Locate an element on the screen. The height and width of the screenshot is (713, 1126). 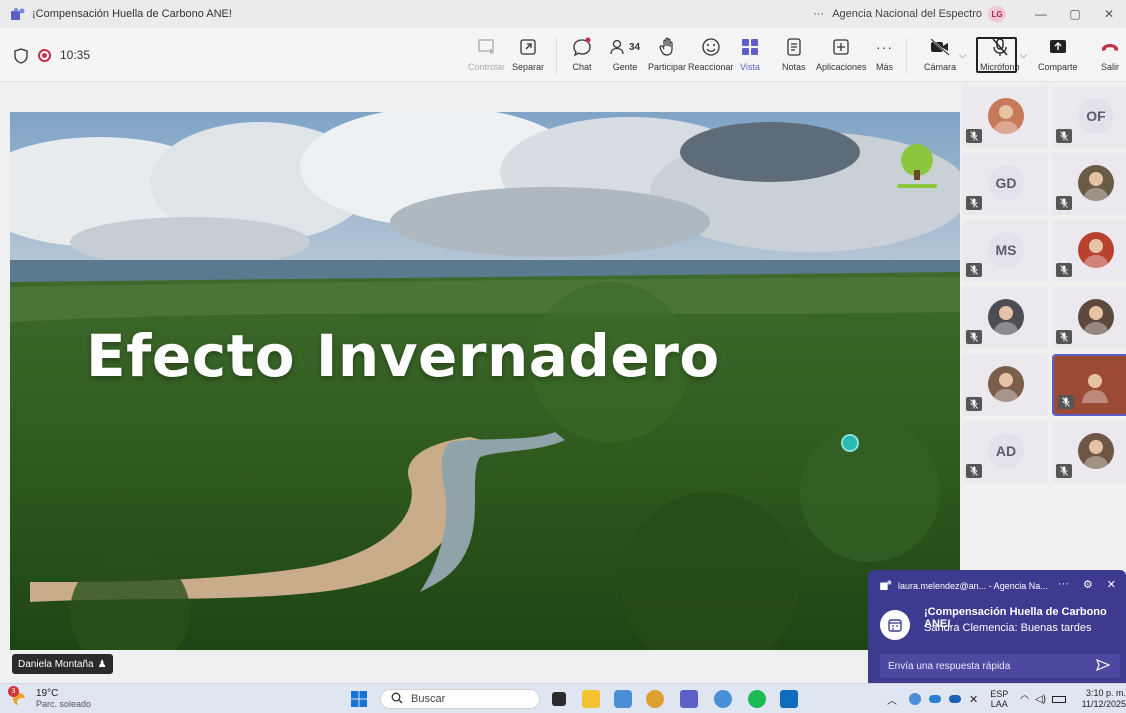
control-button: Controlar is located at coordinates (486, 54).